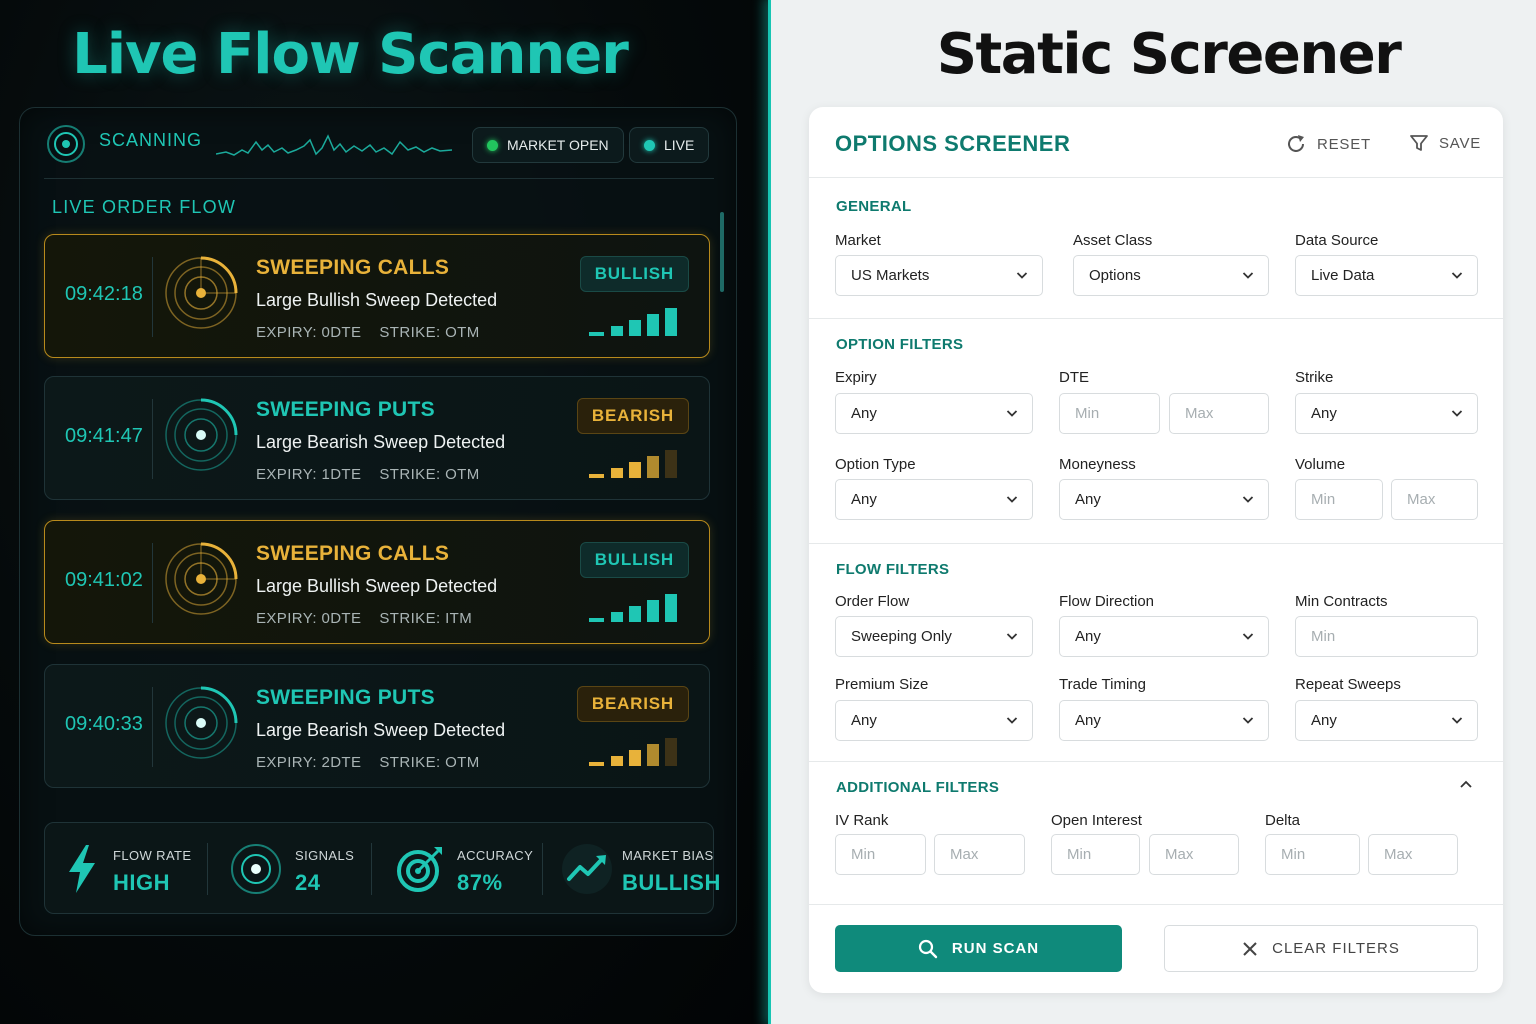 Image resolution: width=1536 pixels, height=1024 pixels. What do you see at coordinates (492, 145) in the screenshot?
I see `market-status-dot` at bounding box center [492, 145].